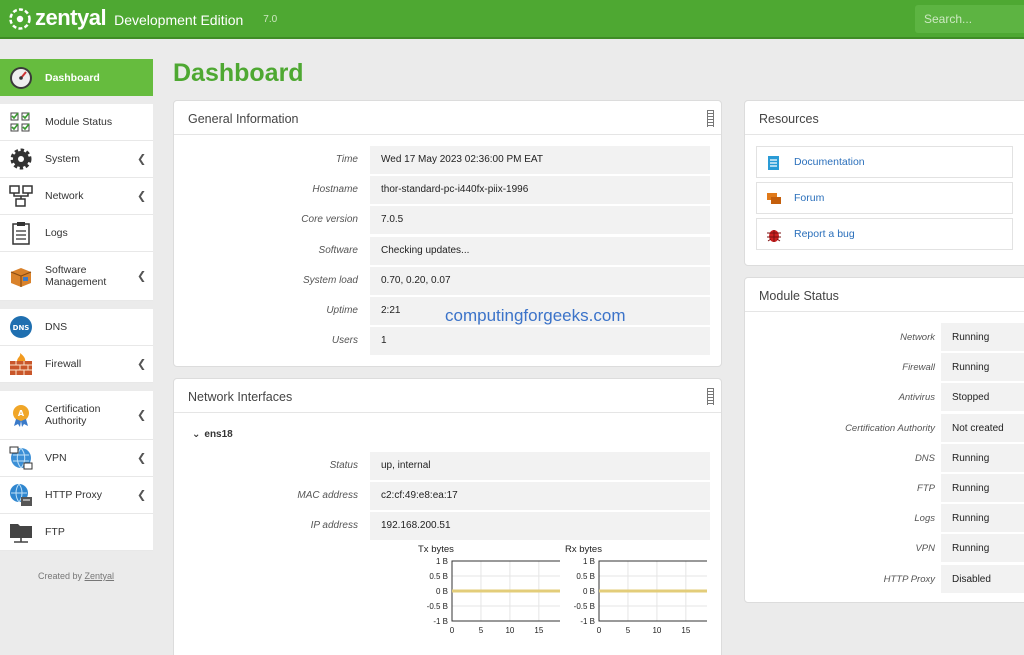 The image size is (1024, 655). What do you see at coordinates (447, 118) in the screenshot?
I see `panel-header: General Information` at bounding box center [447, 118].